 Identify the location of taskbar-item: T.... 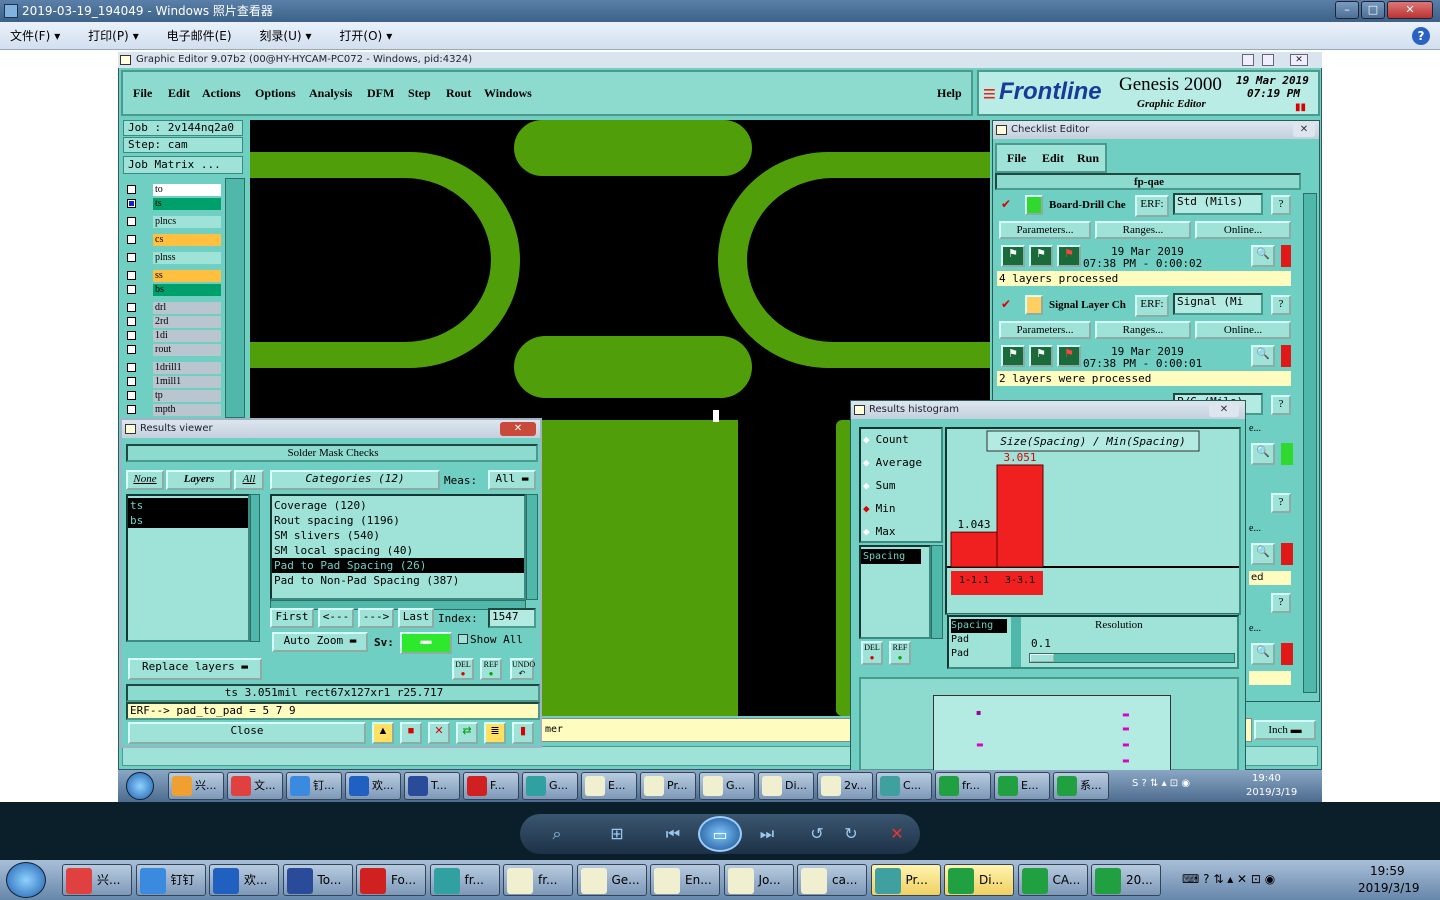
(432, 786).